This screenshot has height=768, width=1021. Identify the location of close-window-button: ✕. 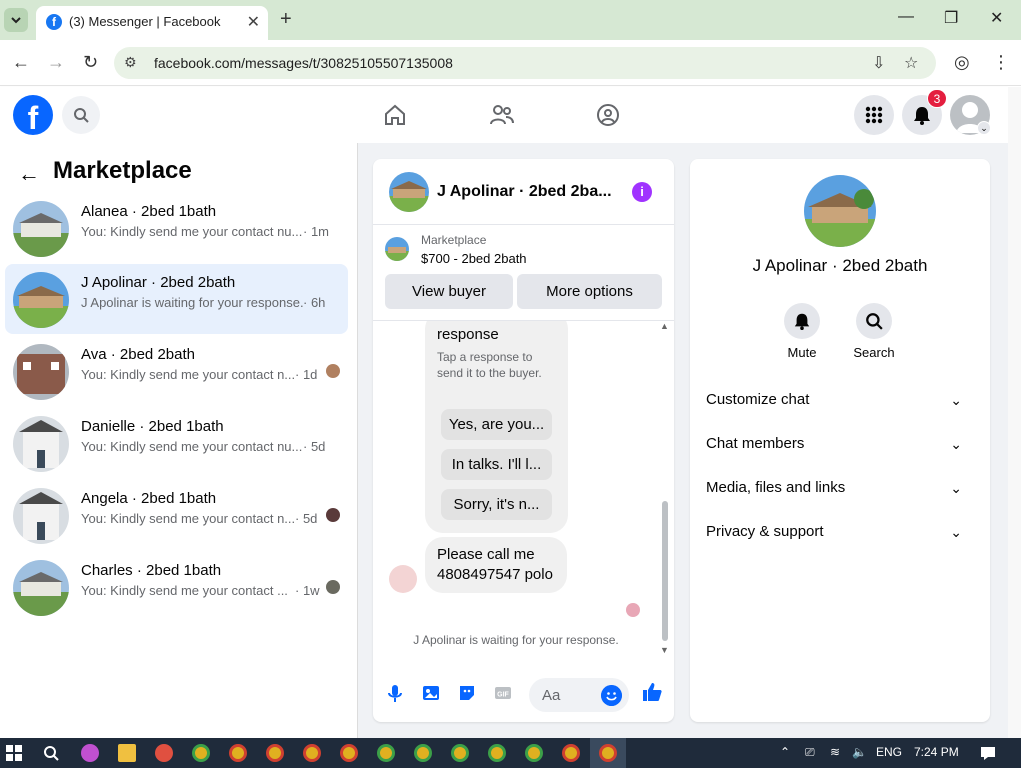
(996, 18).